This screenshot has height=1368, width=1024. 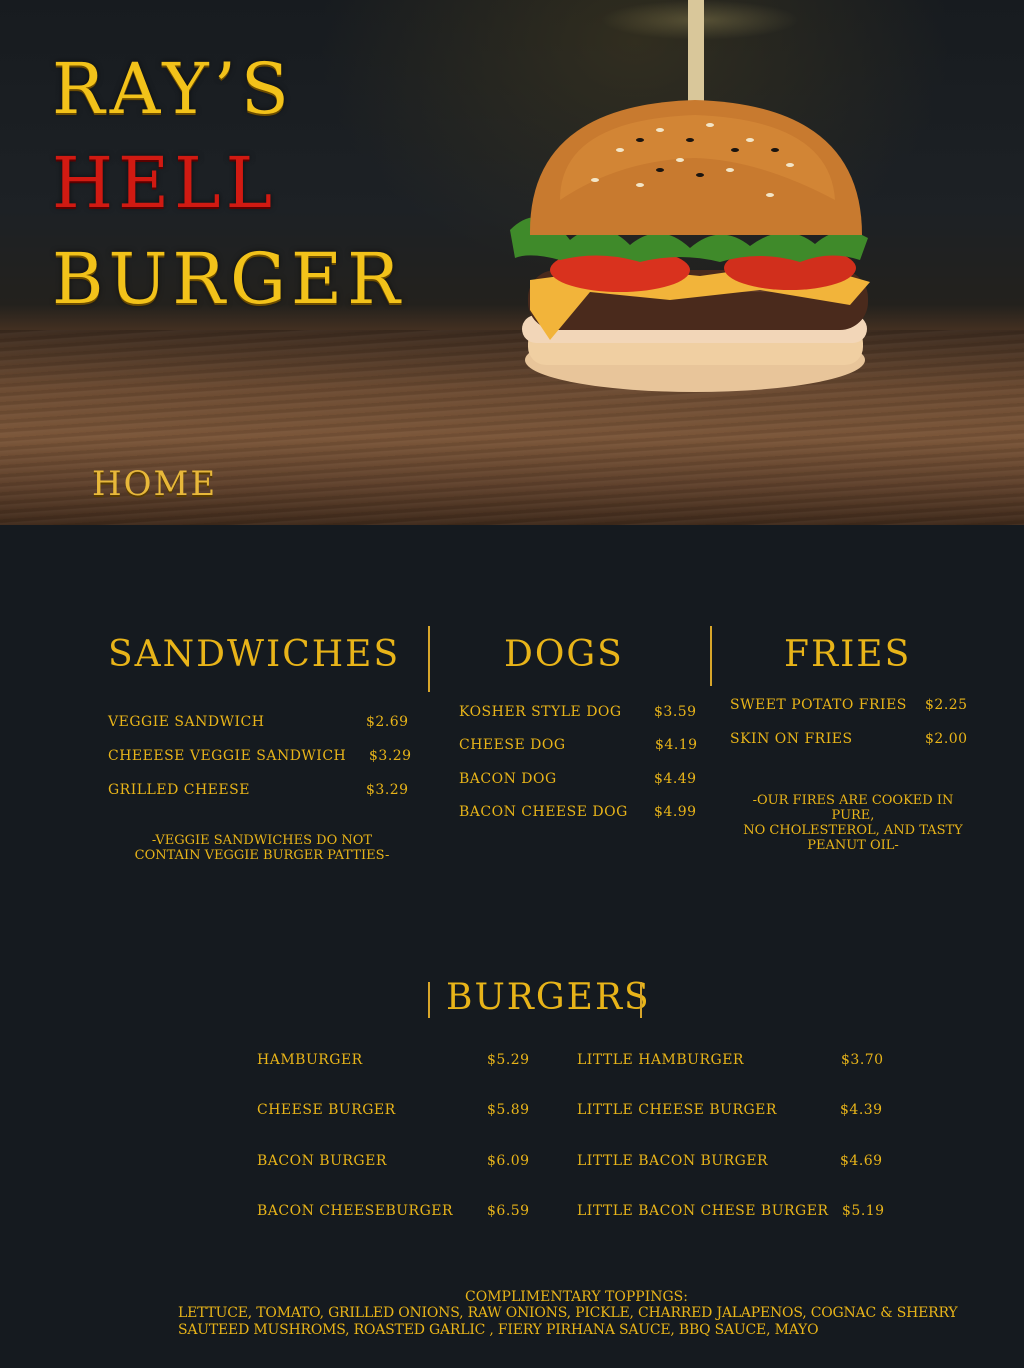 I want to click on menu-item-name: LITTLE BACON CHESE BURGER, so click(x=703, y=1211).